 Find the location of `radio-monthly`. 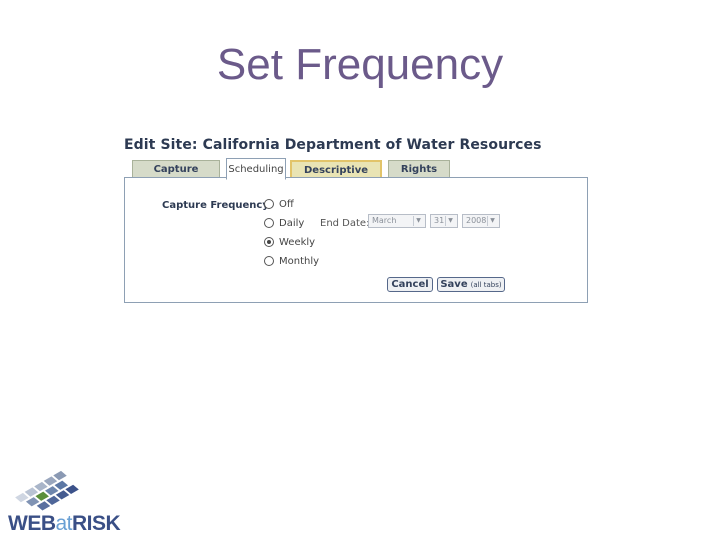

radio-monthly is located at coordinates (269, 261).